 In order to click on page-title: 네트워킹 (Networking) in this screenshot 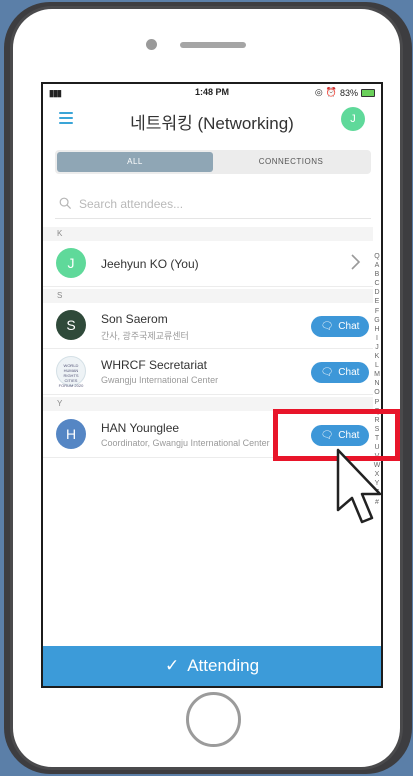, I will do `click(212, 123)`.